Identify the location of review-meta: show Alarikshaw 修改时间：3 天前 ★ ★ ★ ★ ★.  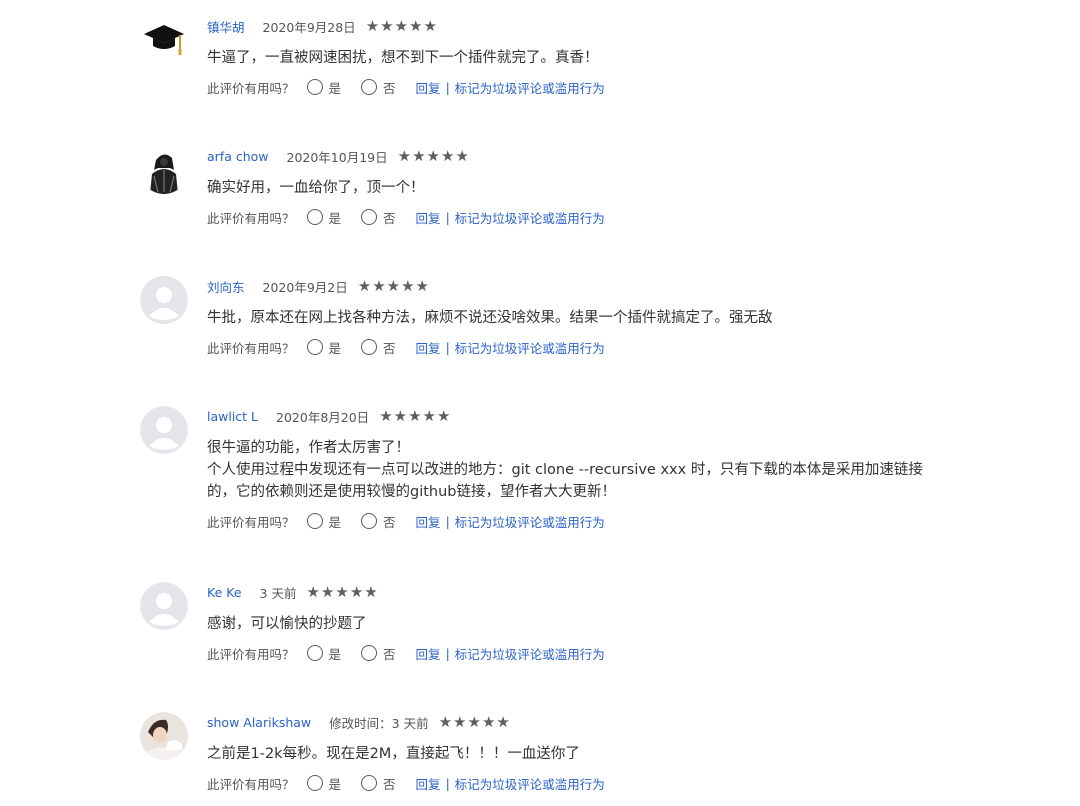
(582, 722).